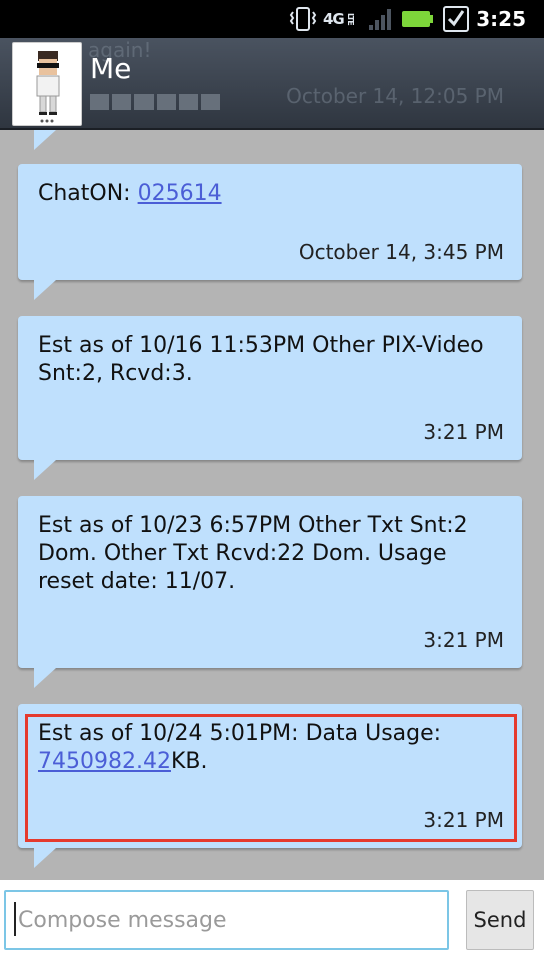  What do you see at coordinates (500, 920) in the screenshot?
I see `send-button: Send` at bounding box center [500, 920].